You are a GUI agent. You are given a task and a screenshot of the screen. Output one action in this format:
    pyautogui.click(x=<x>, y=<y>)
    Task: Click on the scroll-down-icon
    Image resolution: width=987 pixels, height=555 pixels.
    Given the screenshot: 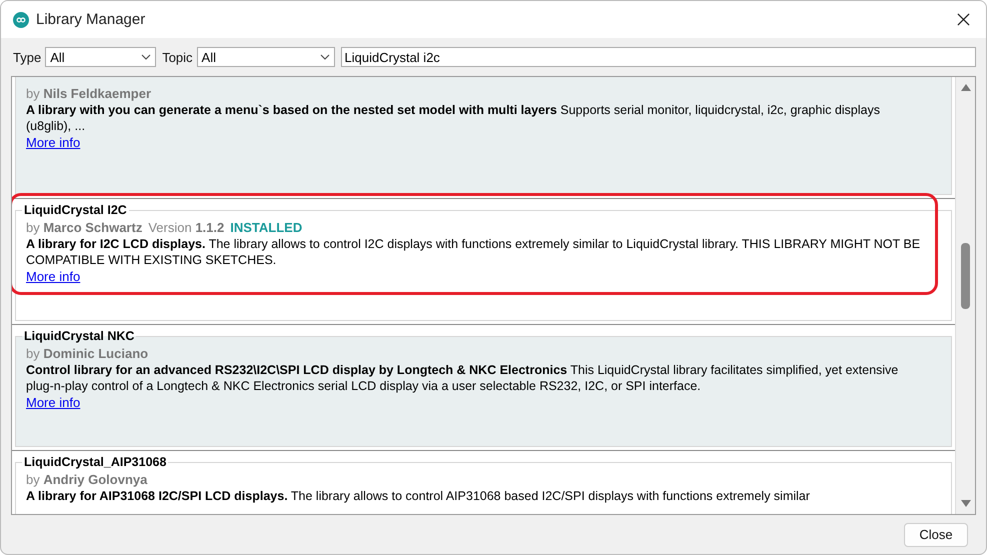 What is the action you would take?
    pyautogui.click(x=965, y=504)
    